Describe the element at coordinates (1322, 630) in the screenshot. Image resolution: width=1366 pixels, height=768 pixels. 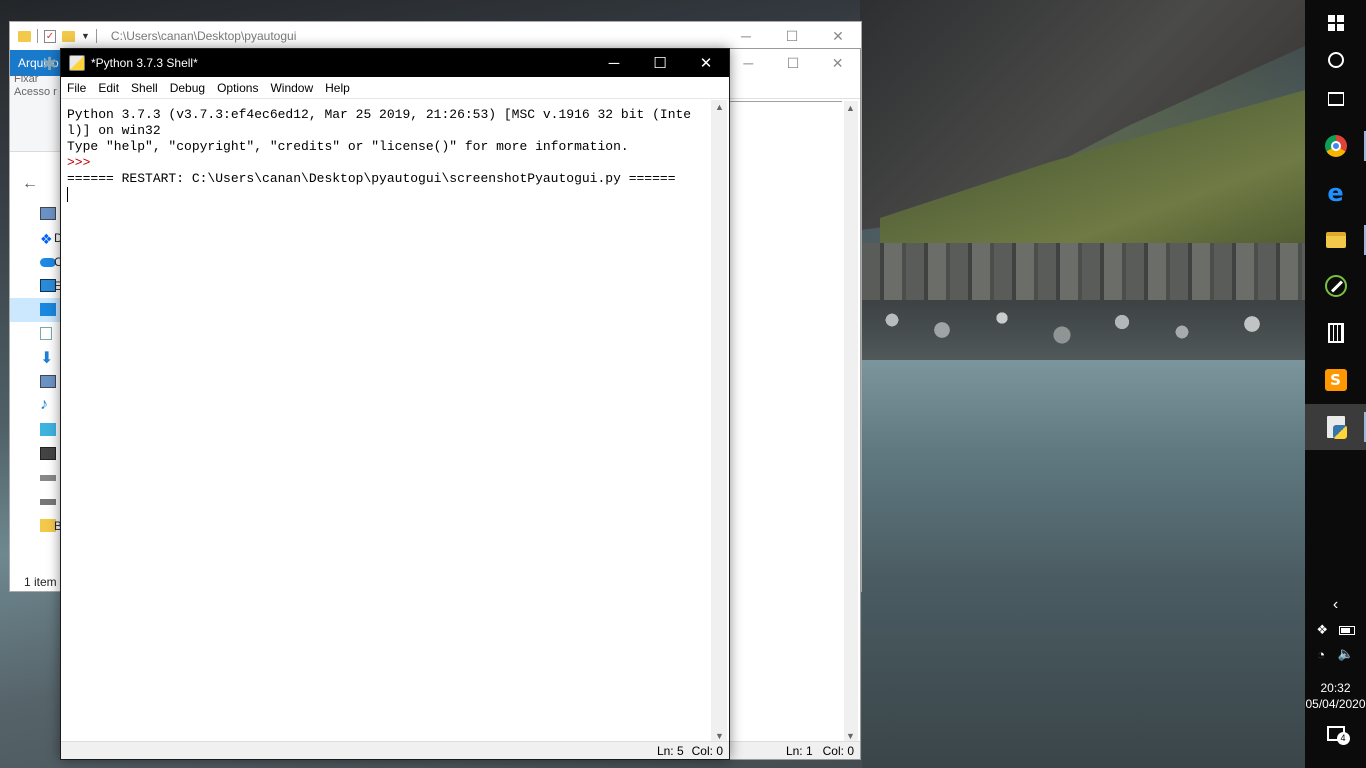
I see `dropbox-tray-icon: ❖` at that location.